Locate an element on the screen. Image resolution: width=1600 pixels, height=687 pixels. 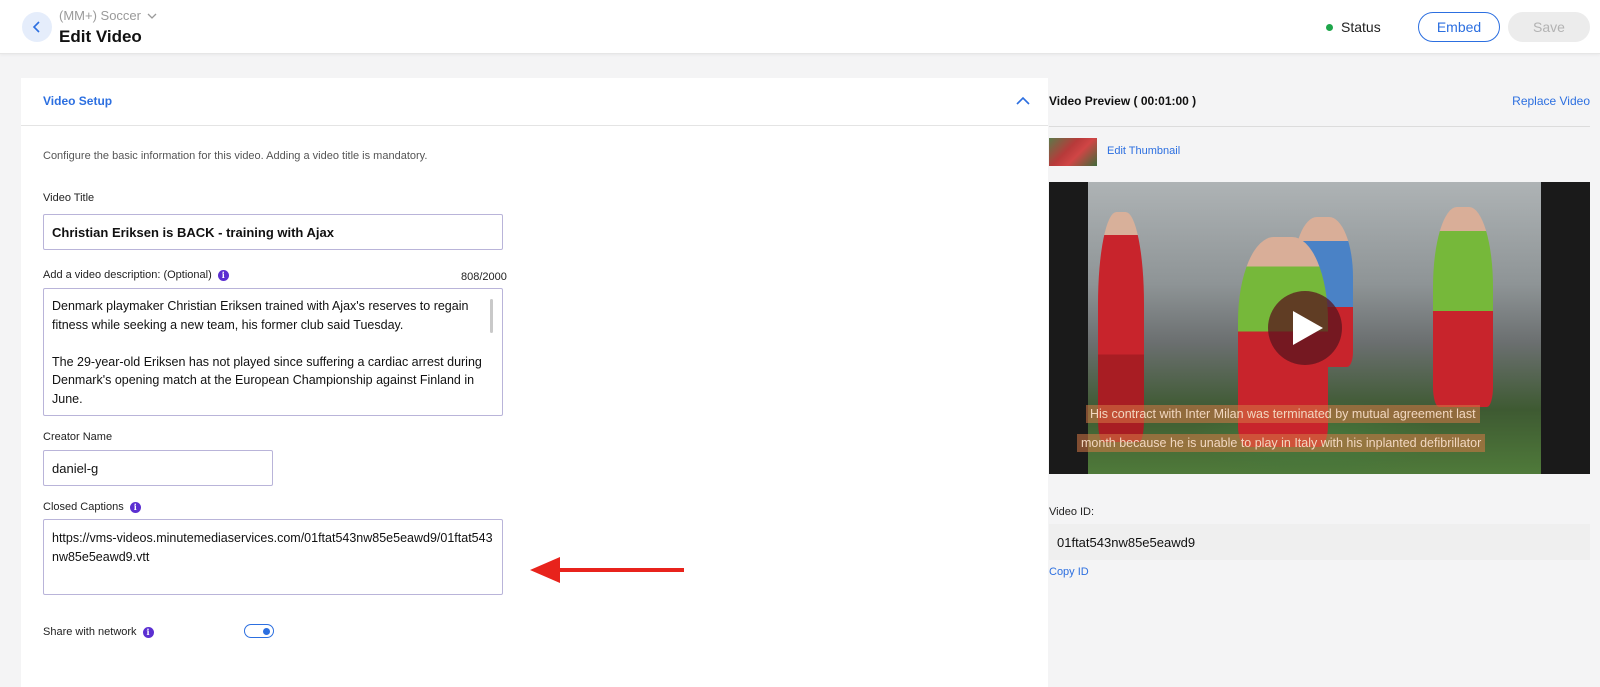
textarea-scrollbar is located at coordinates (491, 316).